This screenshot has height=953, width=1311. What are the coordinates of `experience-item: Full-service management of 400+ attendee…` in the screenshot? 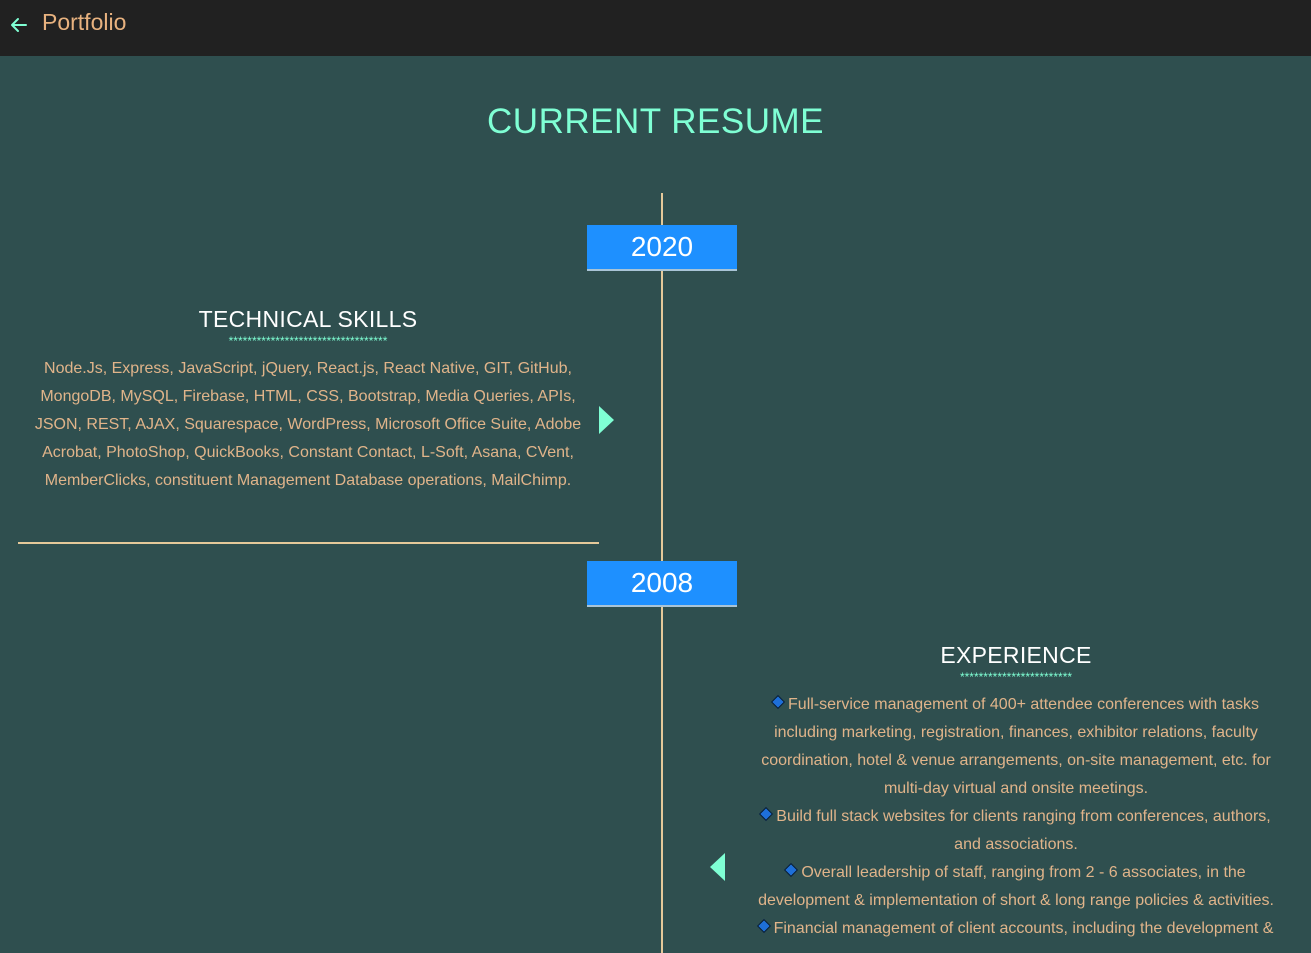 It's located at (1016, 745).